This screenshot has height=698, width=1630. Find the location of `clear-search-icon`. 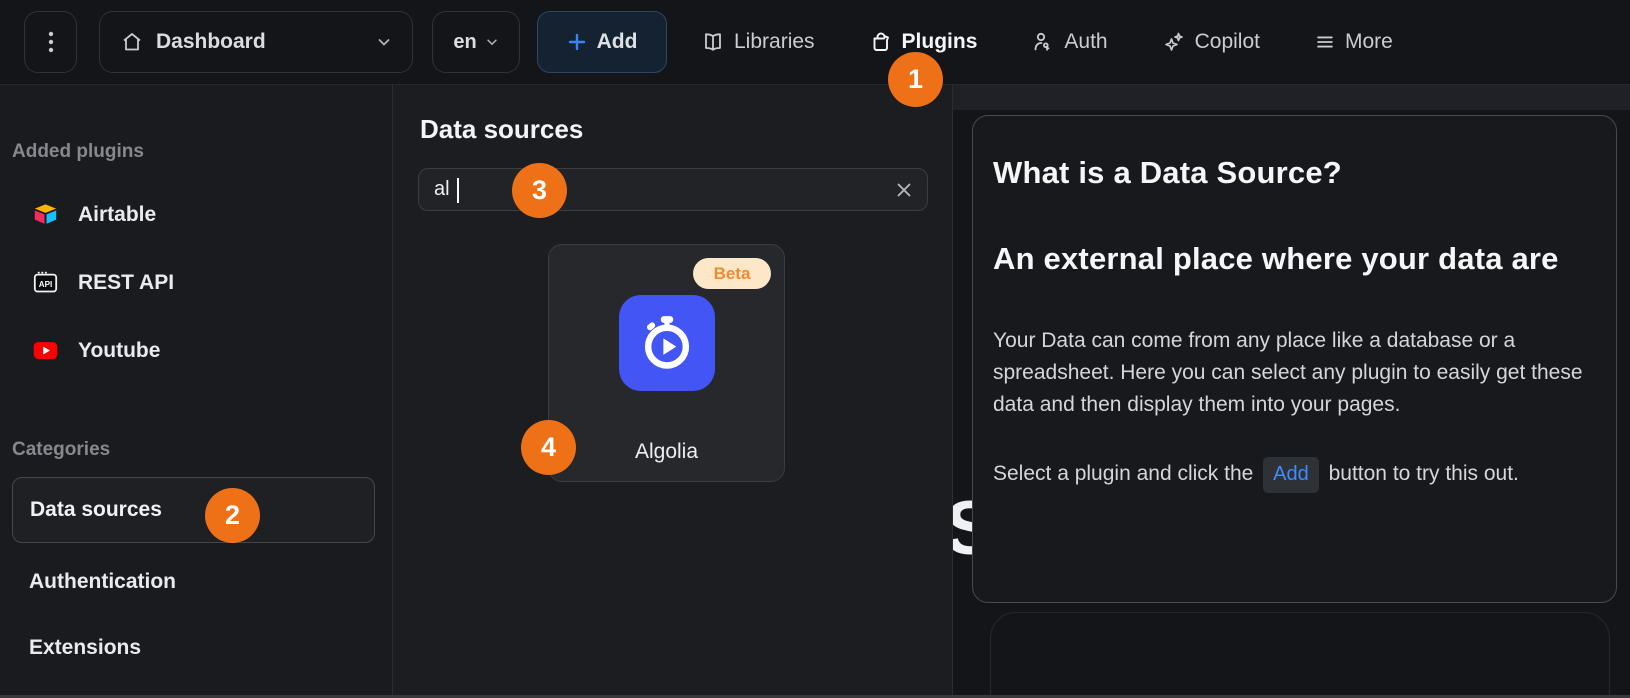

clear-search-icon is located at coordinates (904, 189).